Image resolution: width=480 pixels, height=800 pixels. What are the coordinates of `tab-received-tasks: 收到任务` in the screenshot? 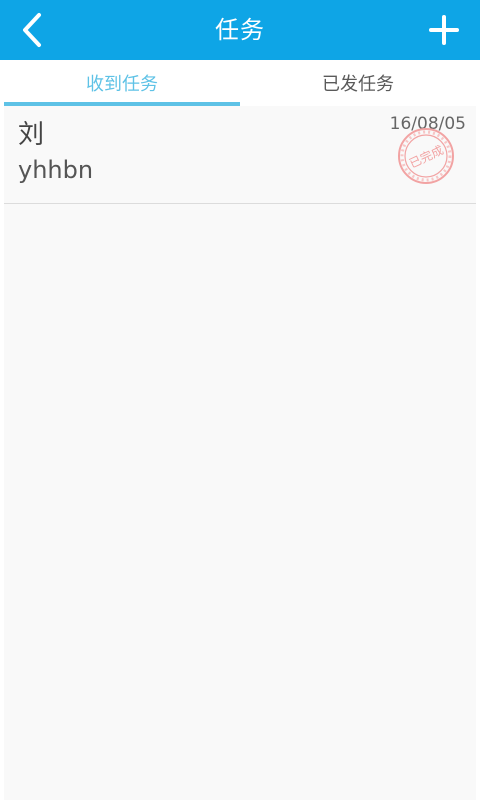 It's located at (122, 83).